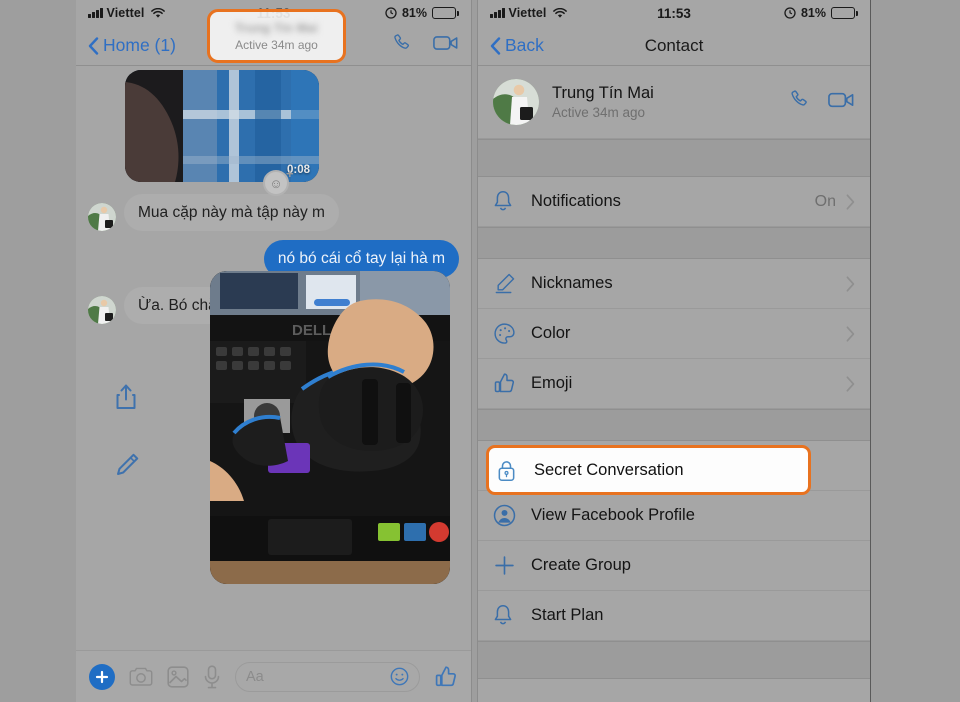  What do you see at coordinates (178, 676) in the screenshot?
I see `photo-gallery-icon` at bounding box center [178, 676].